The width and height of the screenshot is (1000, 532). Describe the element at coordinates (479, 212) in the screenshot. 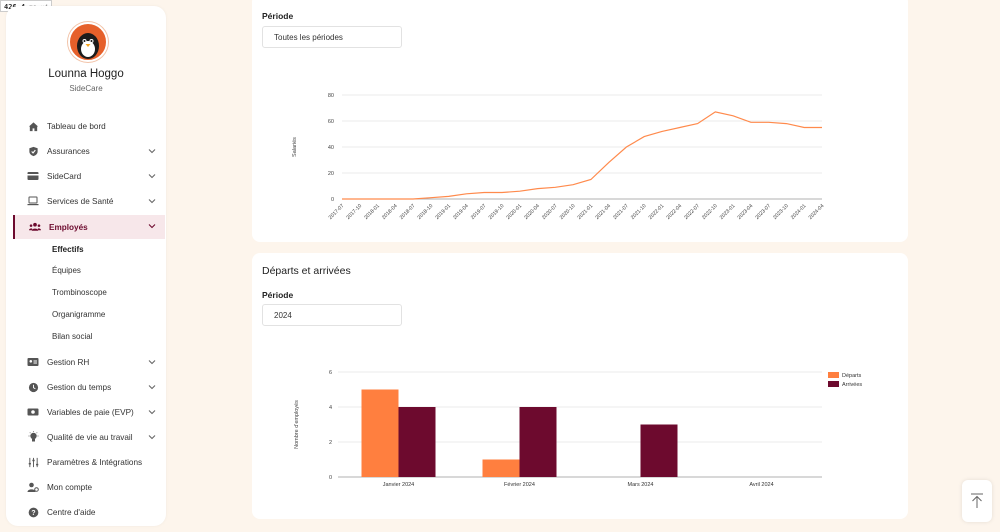

I see `x-tick-label: 2019-07` at that location.